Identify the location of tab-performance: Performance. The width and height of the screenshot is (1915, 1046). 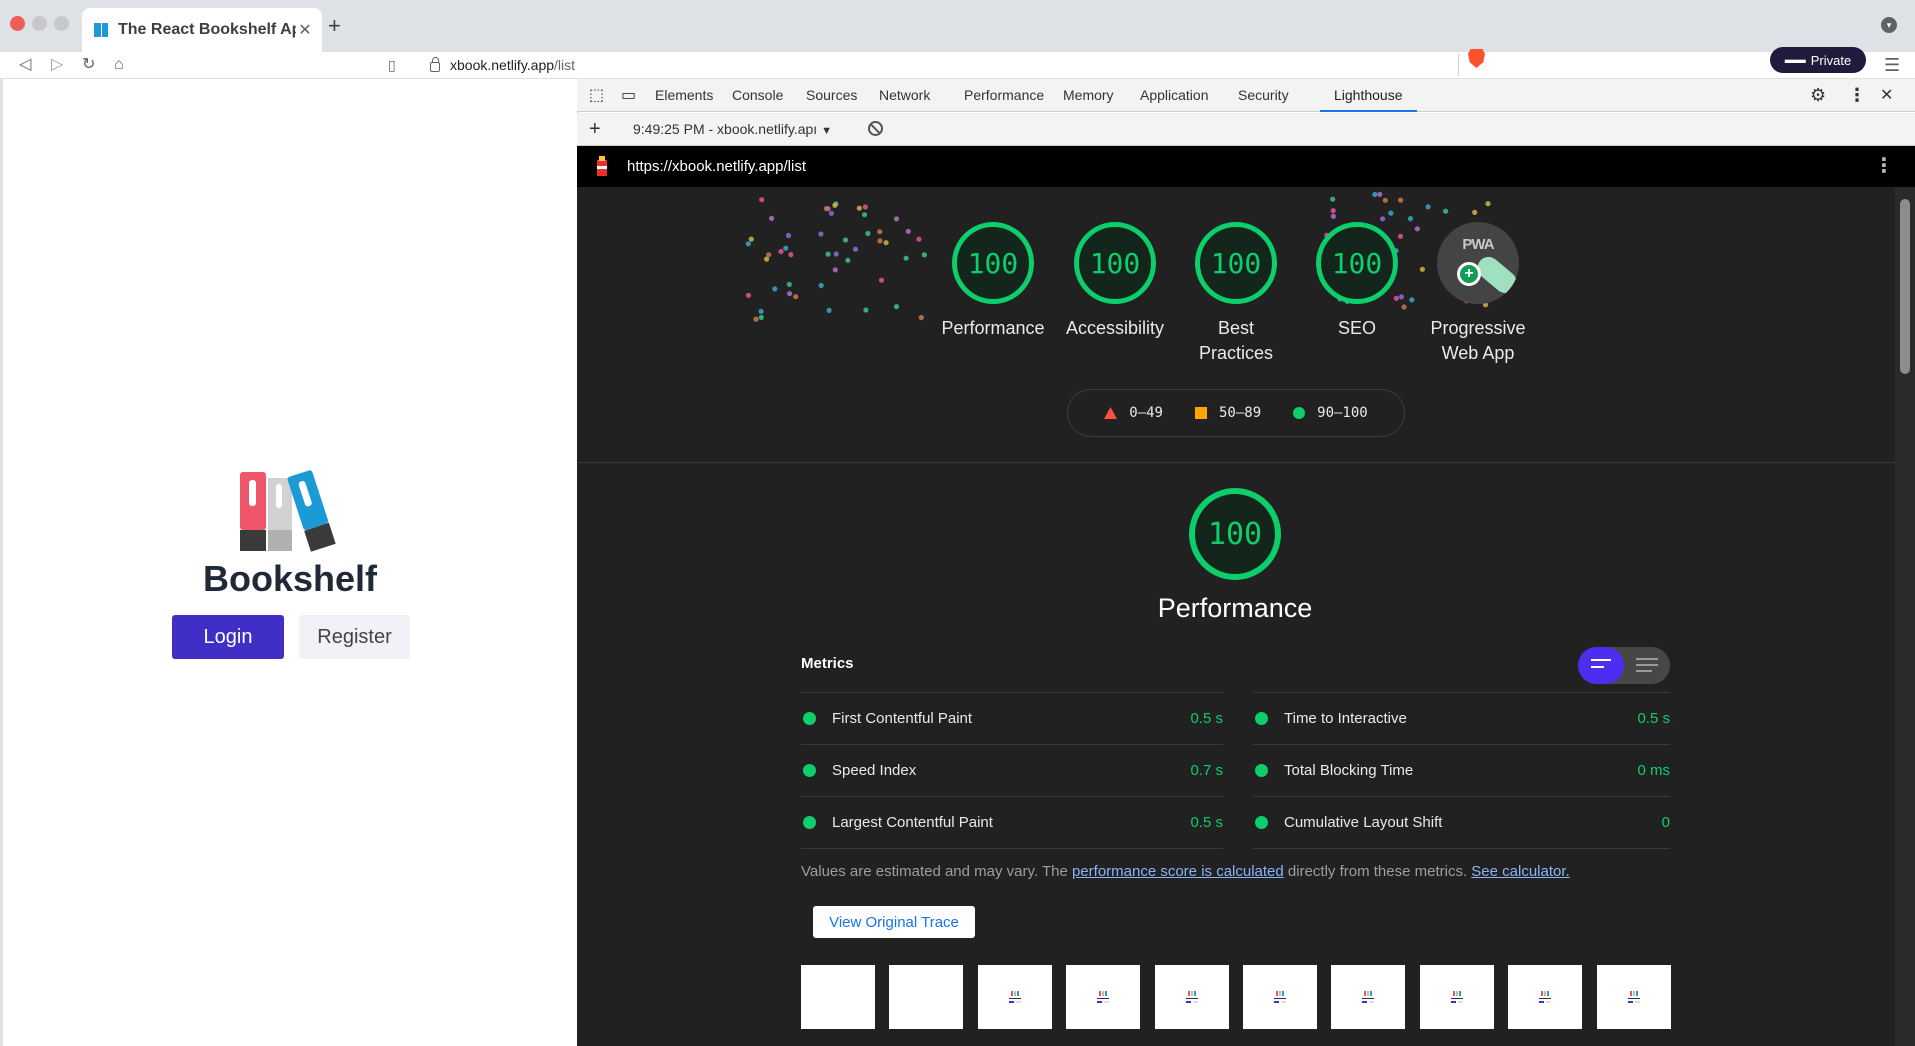
(1004, 95).